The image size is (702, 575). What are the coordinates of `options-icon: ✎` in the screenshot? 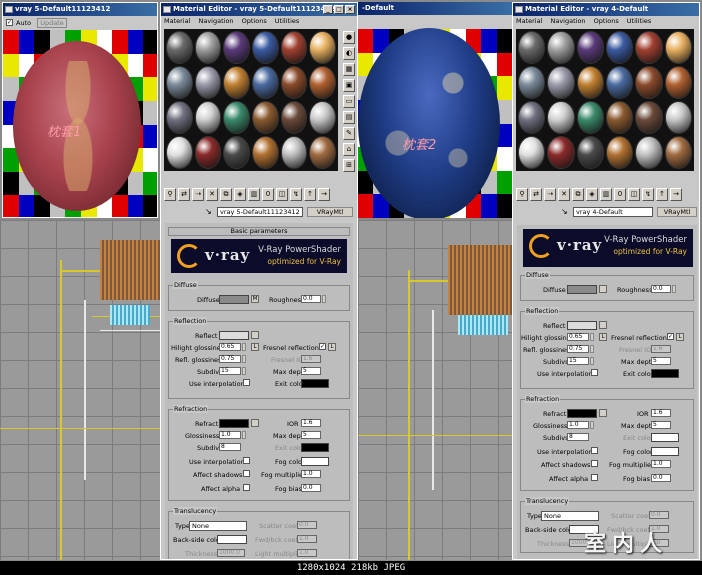 It's located at (349, 133).